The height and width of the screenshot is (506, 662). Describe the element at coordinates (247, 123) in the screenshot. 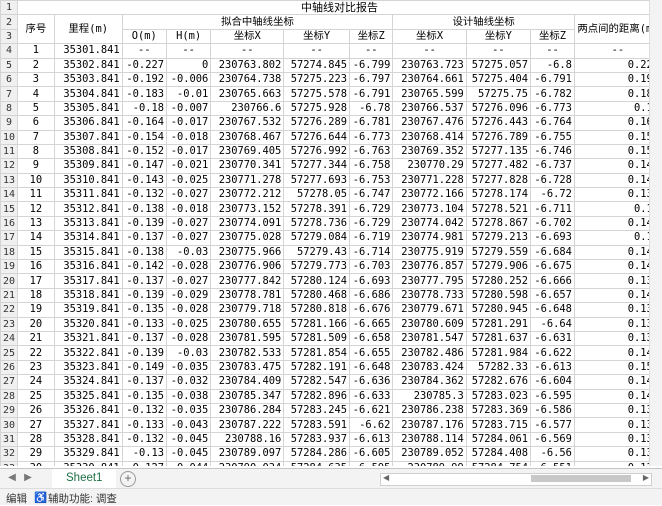

I see `cell-fit-x: 230767.532` at that location.